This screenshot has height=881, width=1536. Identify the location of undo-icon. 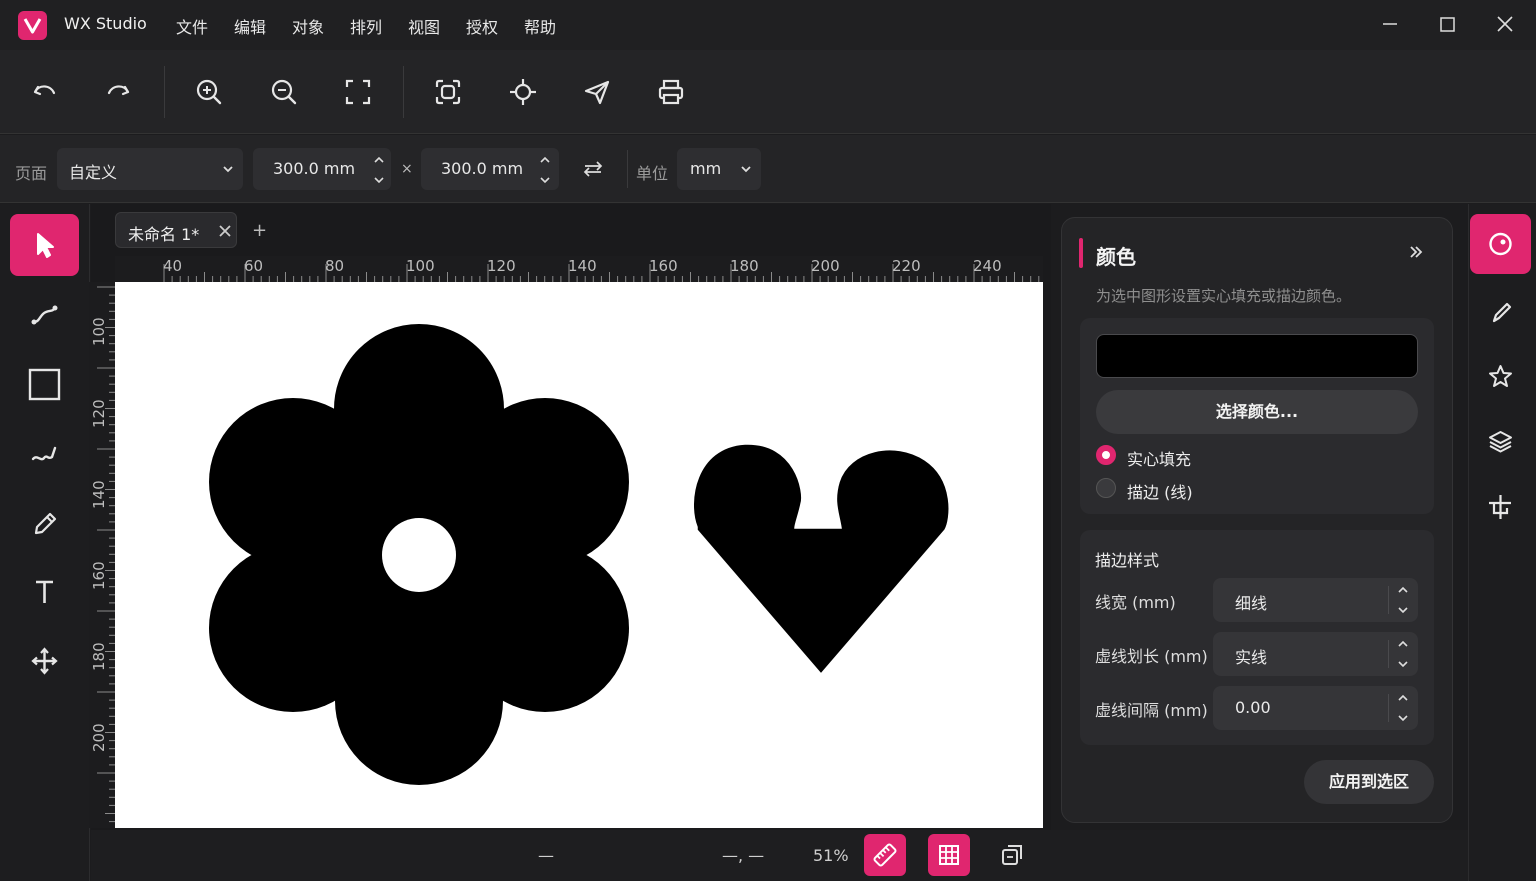
(45, 92).